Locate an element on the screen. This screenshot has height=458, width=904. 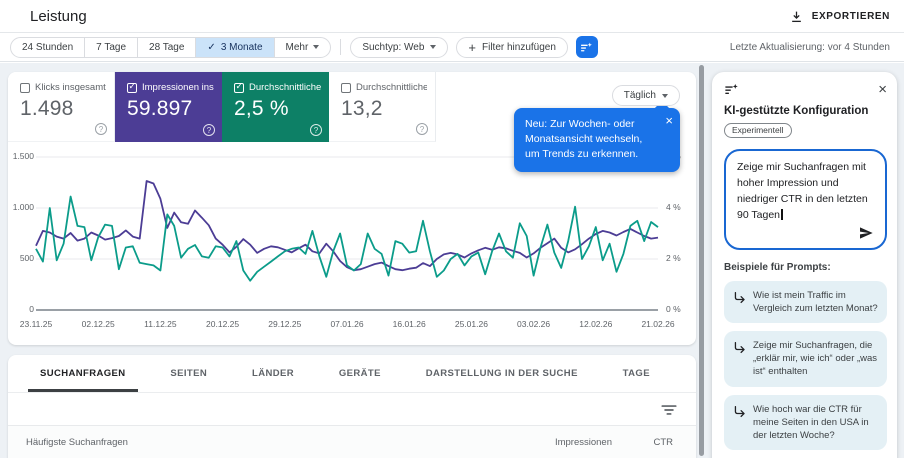
add-filter-chip: + Filter hinzufügen is located at coordinates (512, 47).